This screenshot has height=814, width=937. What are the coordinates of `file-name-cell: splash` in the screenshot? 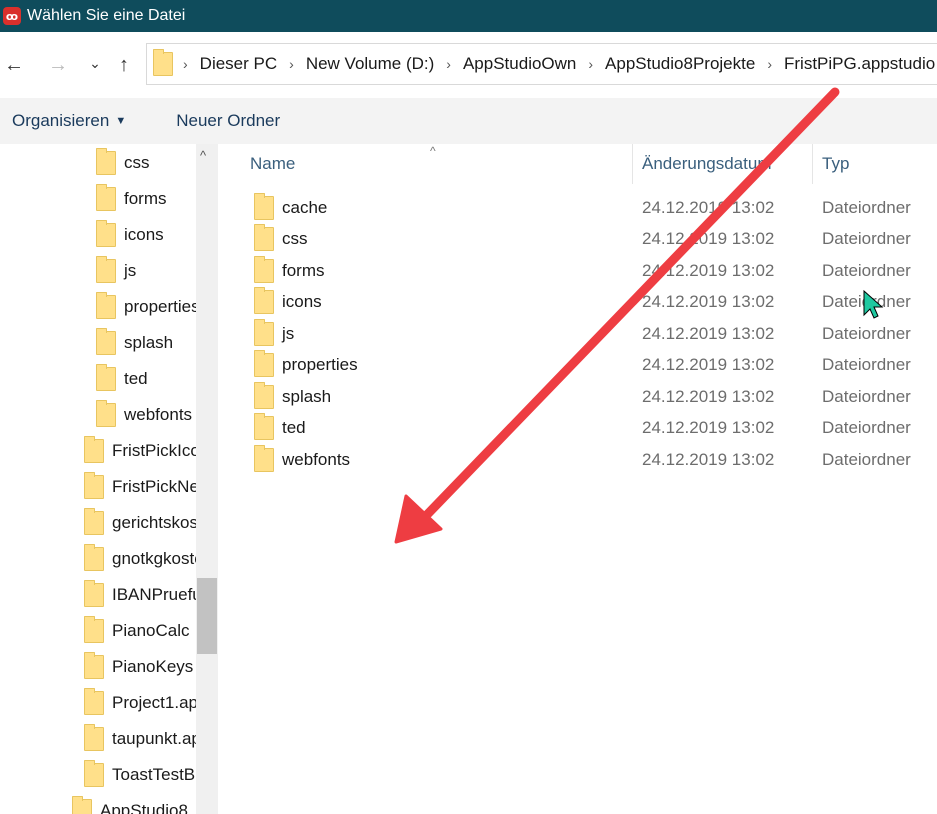 It's located at (293, 395).